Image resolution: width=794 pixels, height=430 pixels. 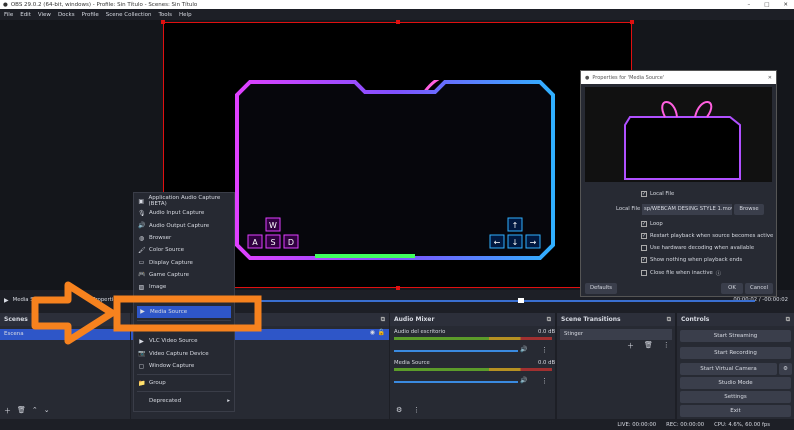 I want to click on annotation-highlight-box, so click(x=187, y=313).